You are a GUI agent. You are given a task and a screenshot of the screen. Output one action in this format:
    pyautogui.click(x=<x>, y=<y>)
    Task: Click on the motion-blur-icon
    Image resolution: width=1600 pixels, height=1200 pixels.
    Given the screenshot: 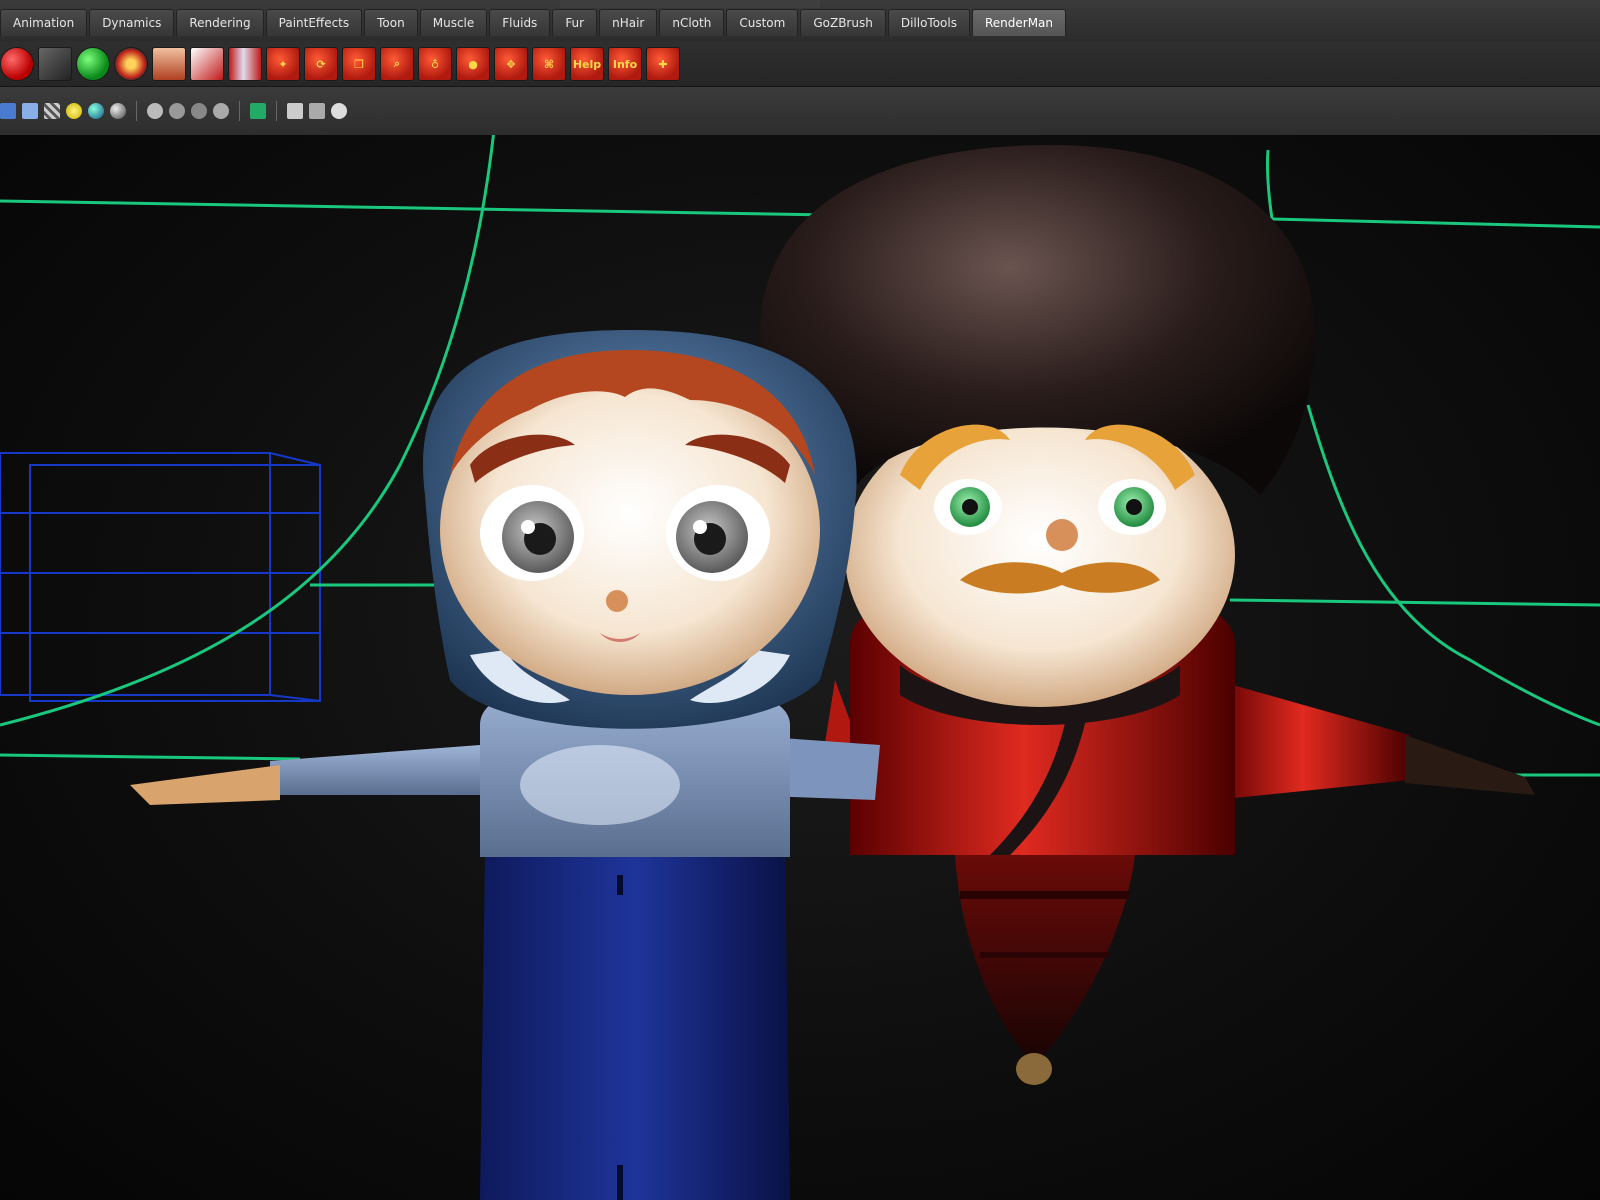 What is the action you would take?
    pyautogui.click(x=199, y=111)
    